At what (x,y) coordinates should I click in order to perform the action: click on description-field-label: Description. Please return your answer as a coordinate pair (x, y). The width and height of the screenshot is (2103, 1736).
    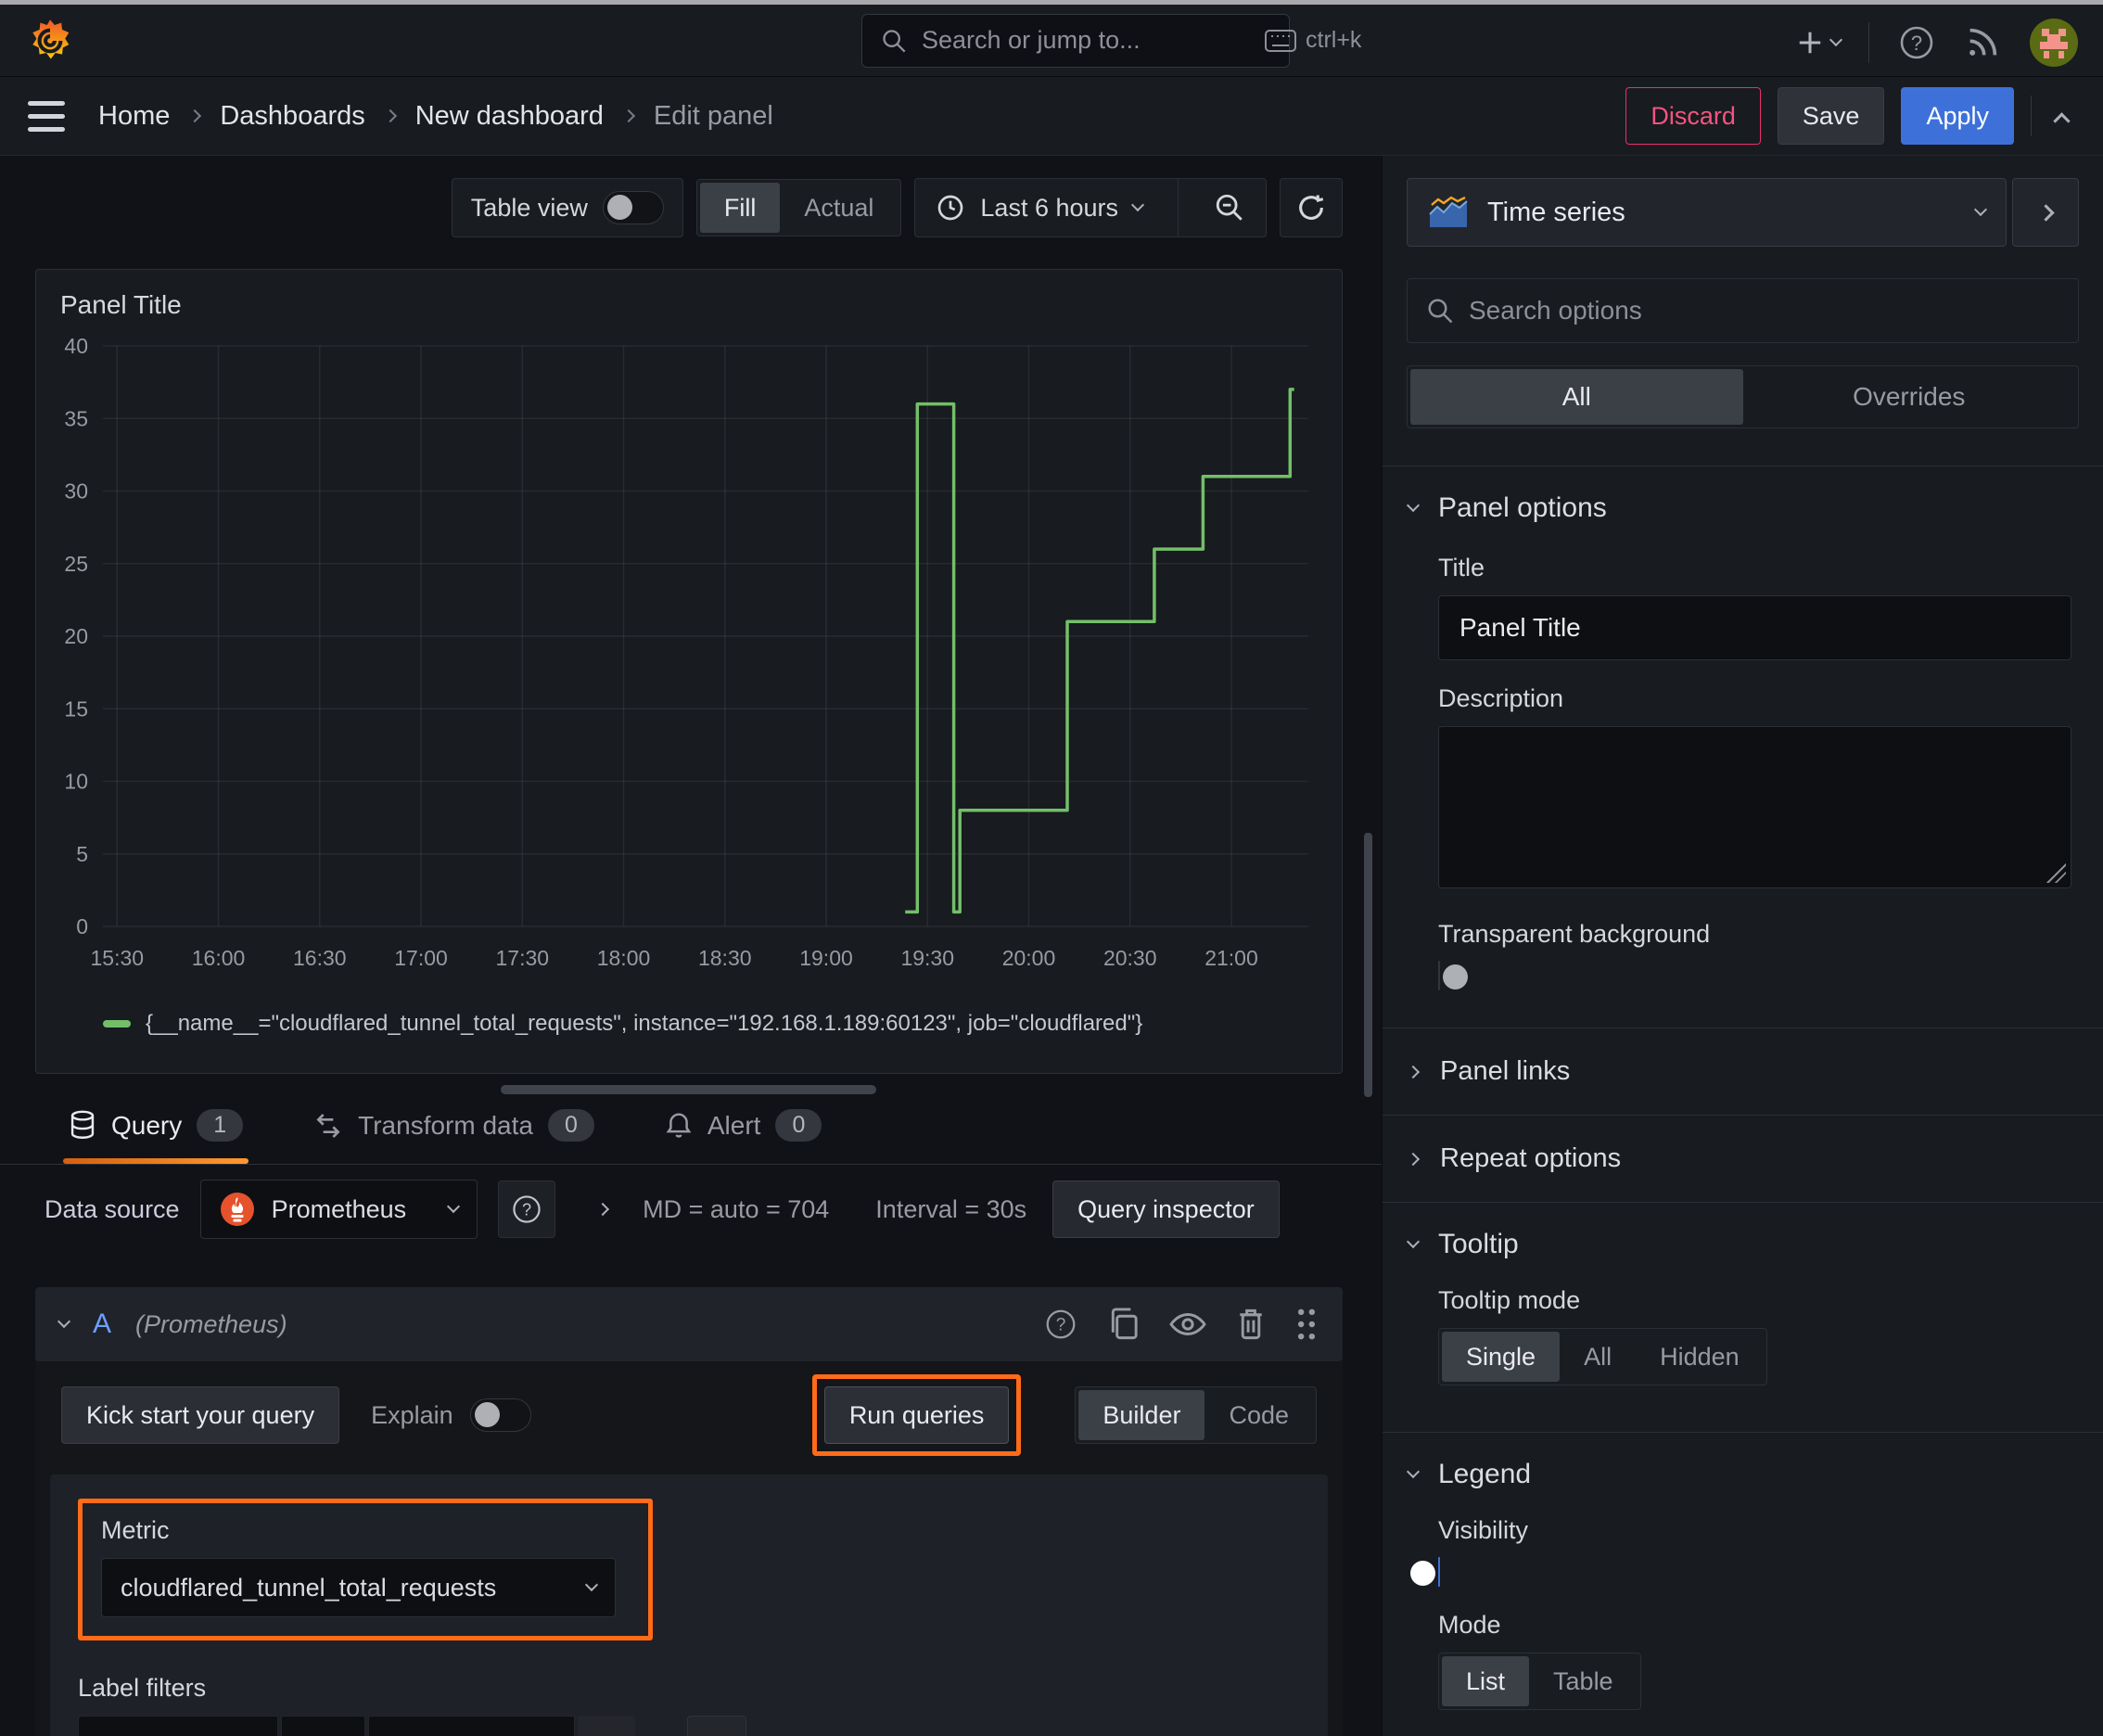
    Looking at the image, I should click on (1501, 698).